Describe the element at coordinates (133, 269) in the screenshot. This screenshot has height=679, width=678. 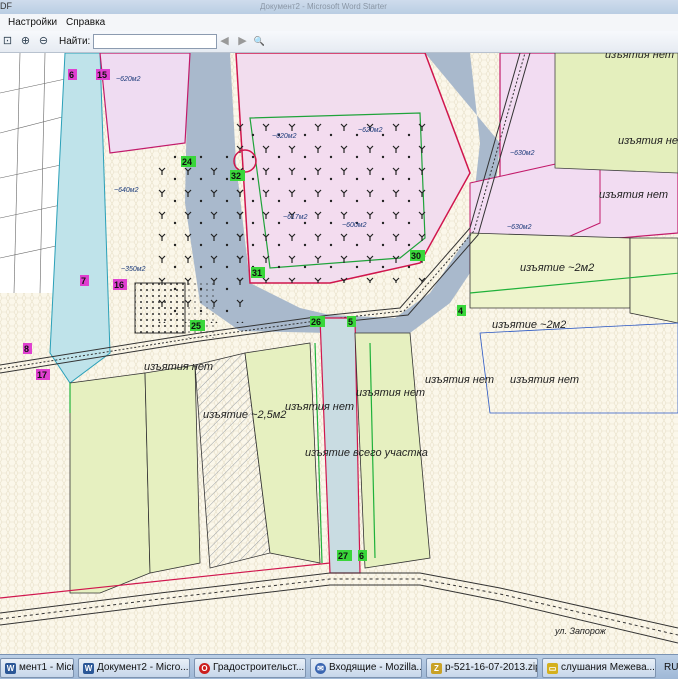
I see `svg-text: ~350м2` at that location.